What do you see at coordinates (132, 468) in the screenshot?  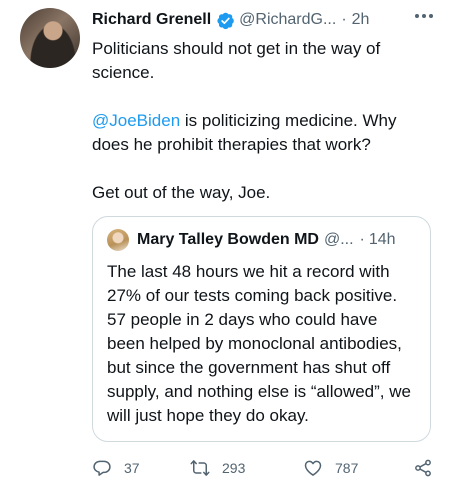 I see `reply-count: 37` at bounding box center [132, 468].